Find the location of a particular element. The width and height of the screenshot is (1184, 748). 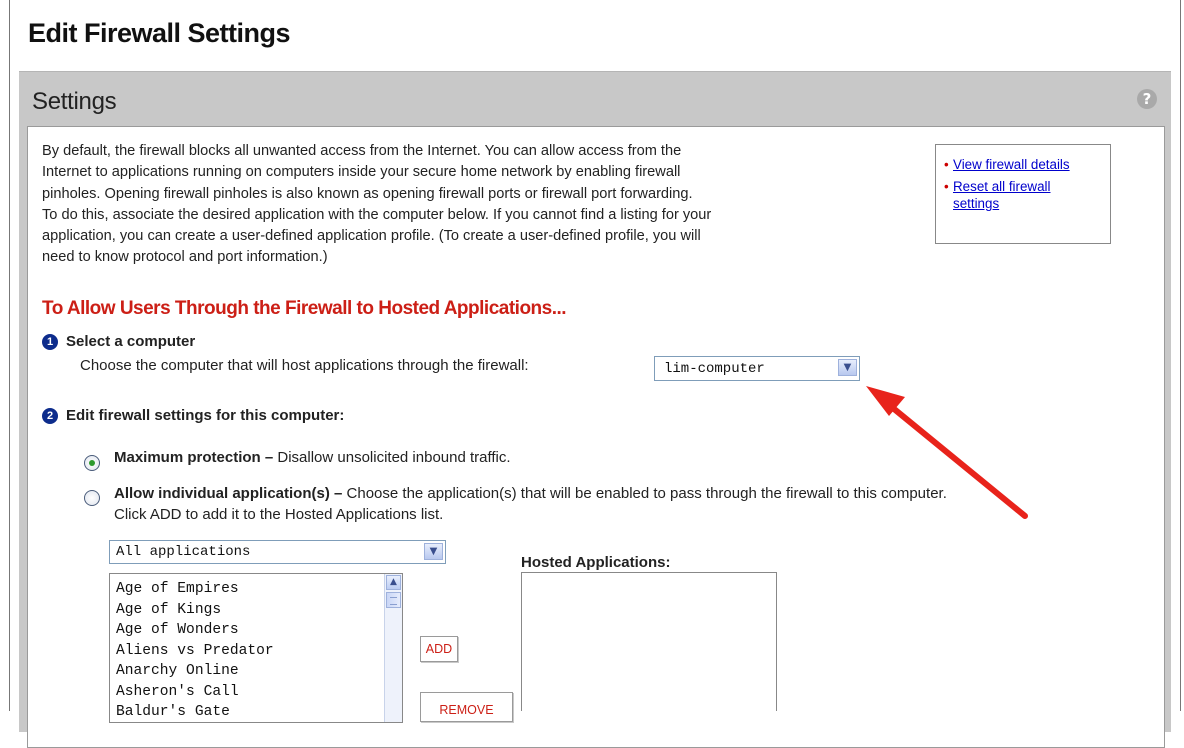

radio-selected-dot is located at coordinates (92, 463).